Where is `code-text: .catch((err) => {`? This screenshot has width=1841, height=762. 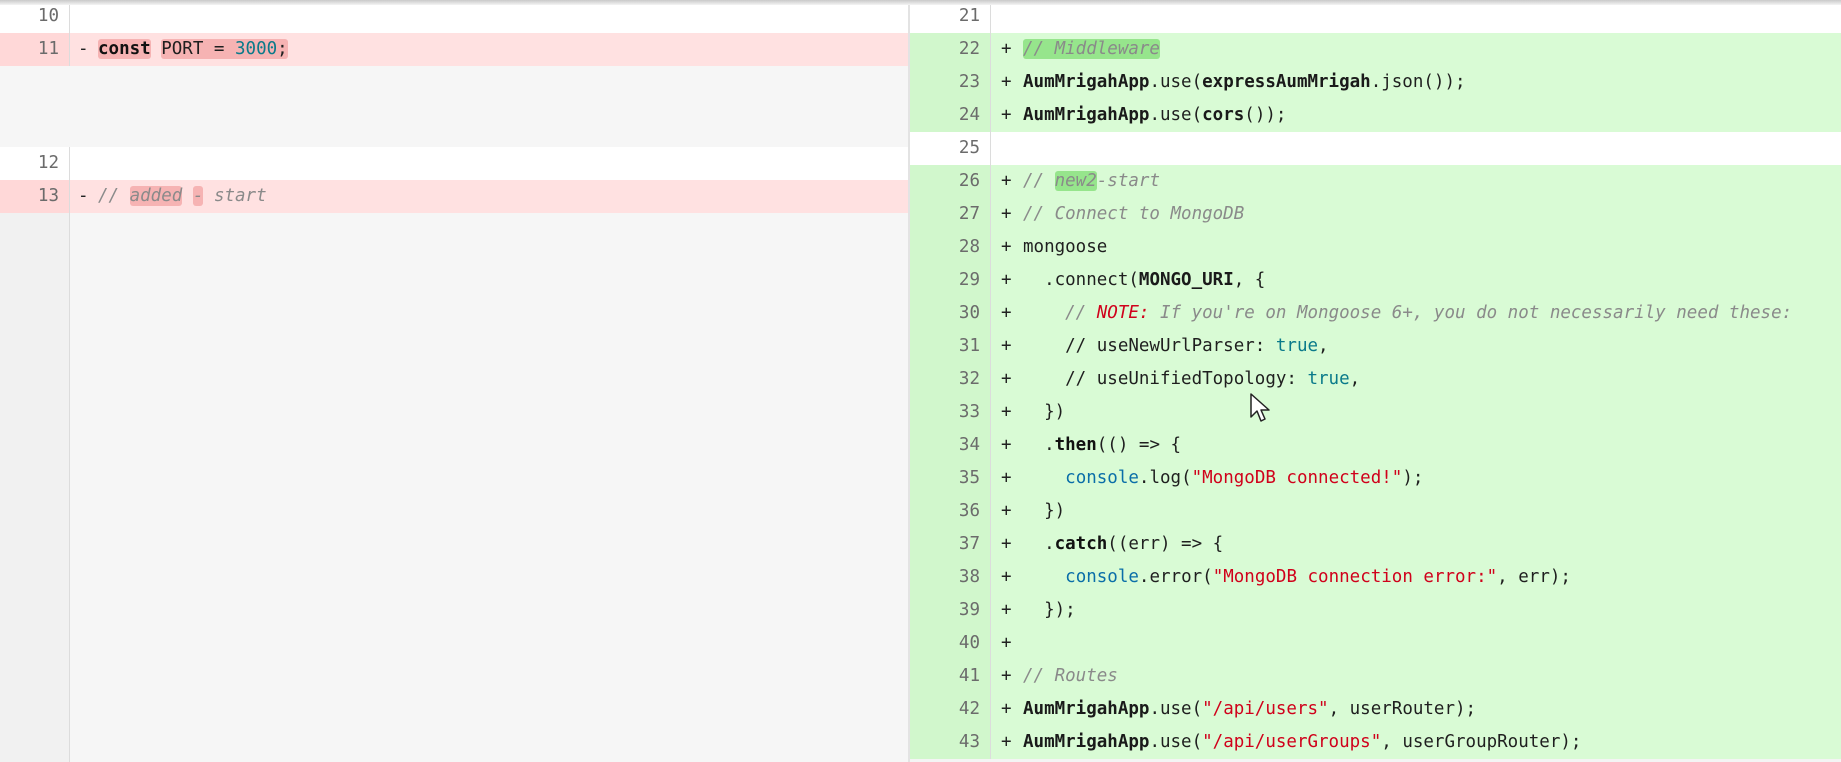
code-text: .catch((err) => { is located at coordinates (1123, 544).